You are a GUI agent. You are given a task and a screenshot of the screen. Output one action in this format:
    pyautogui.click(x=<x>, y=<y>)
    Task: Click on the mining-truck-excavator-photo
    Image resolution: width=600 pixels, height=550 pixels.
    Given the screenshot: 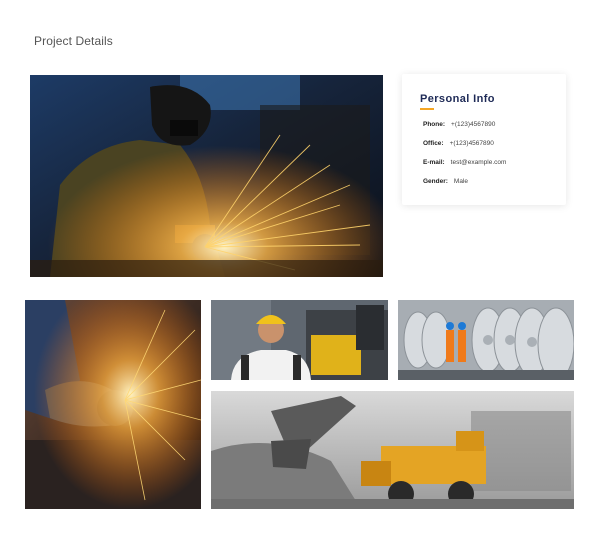 What is the action you would take?
    pyautogui.click(x=392, y=450)
    